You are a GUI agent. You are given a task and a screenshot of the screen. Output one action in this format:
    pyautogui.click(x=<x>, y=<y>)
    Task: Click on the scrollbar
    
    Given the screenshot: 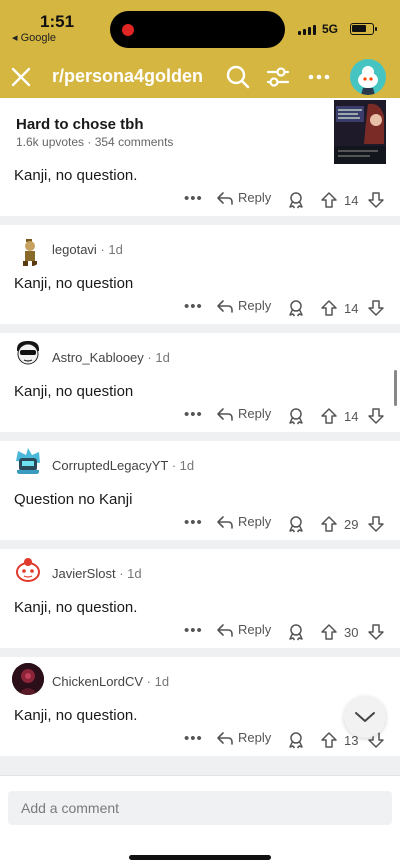 What is the action you would take?
    pyautogui.click(x=395, y=388)
    